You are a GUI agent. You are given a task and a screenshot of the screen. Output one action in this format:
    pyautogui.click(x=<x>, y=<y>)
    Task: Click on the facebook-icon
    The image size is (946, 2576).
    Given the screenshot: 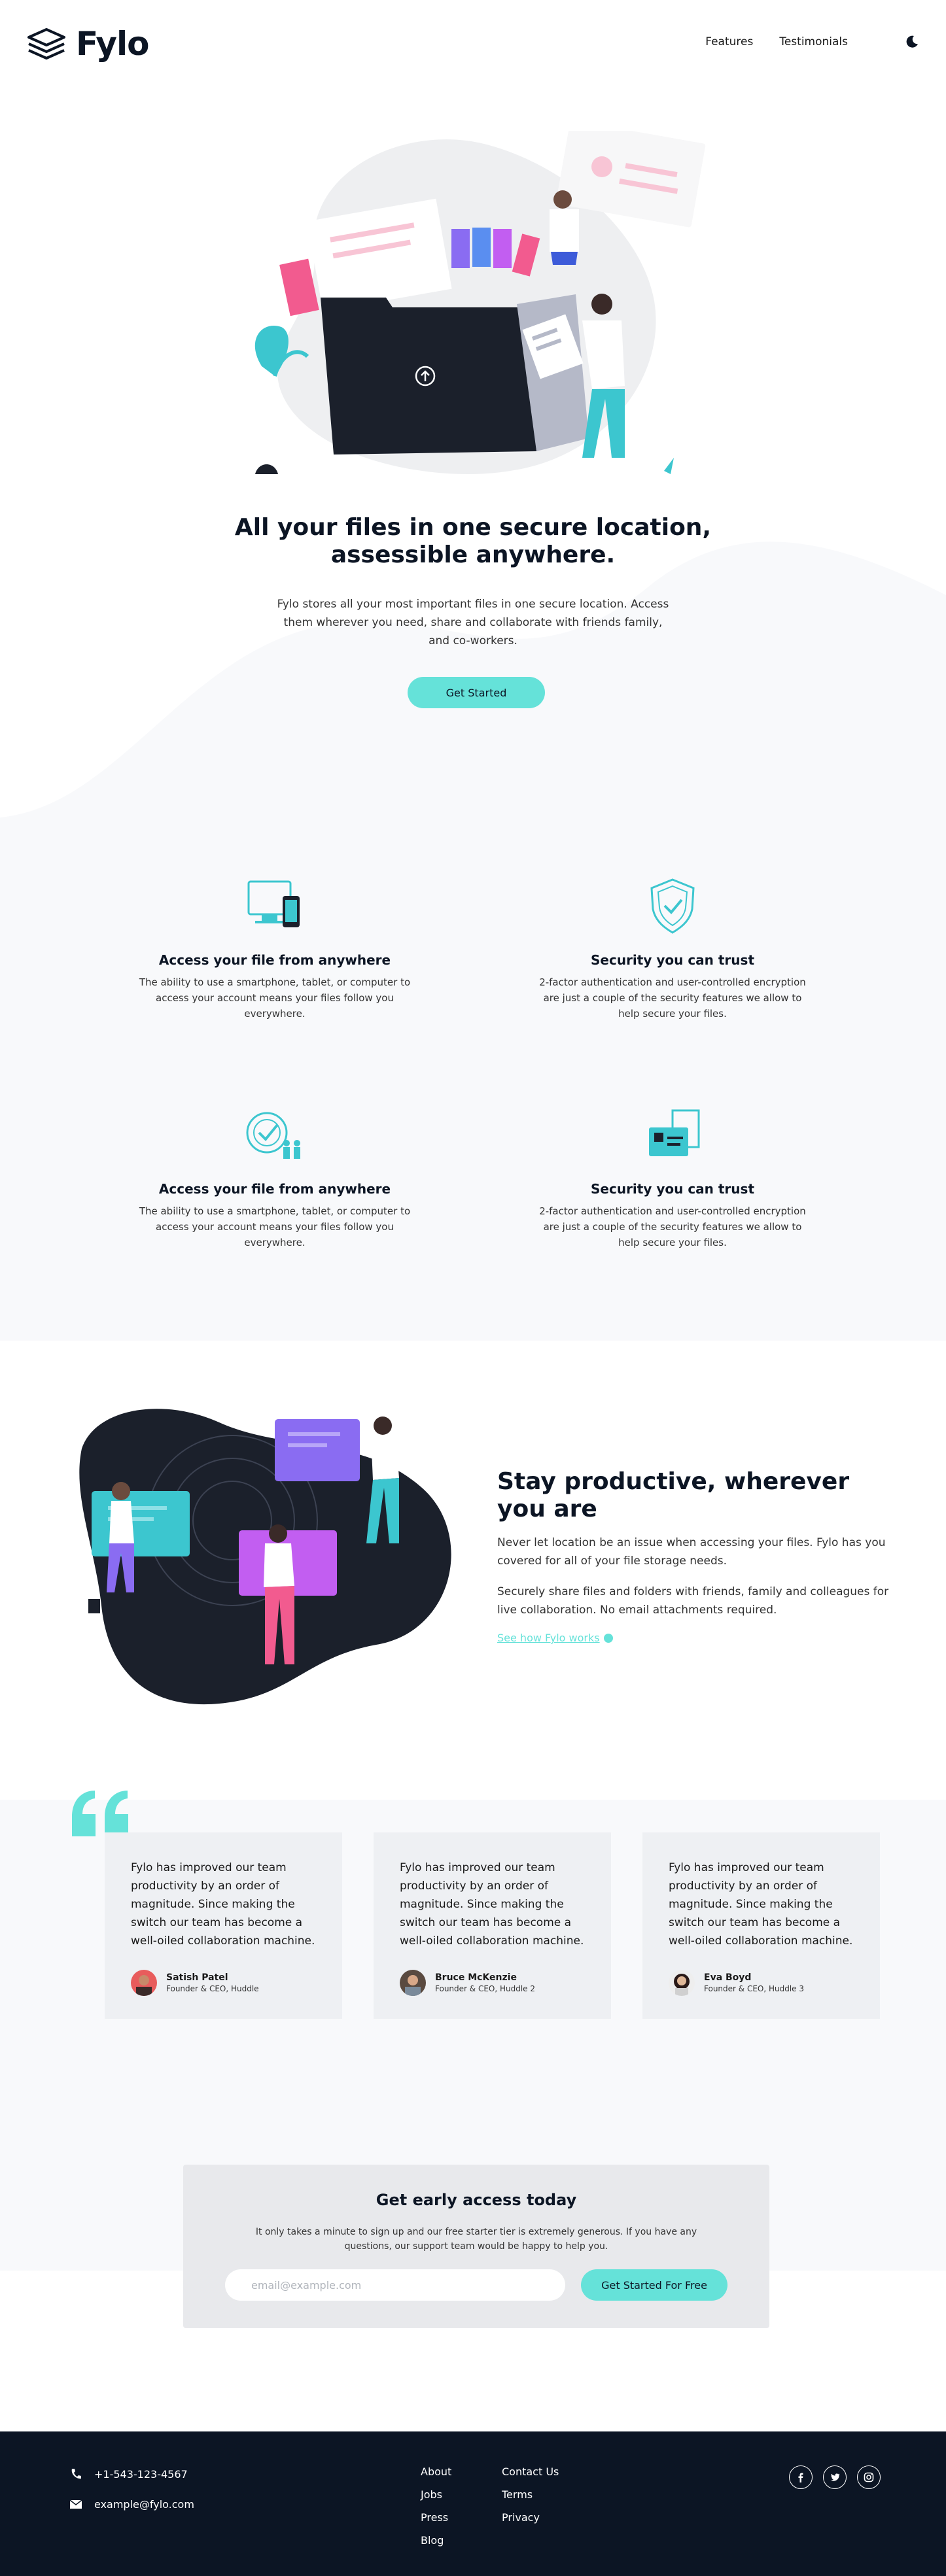 What is the action you would take?
    pyautogui.click(x=801, y=2477)
    